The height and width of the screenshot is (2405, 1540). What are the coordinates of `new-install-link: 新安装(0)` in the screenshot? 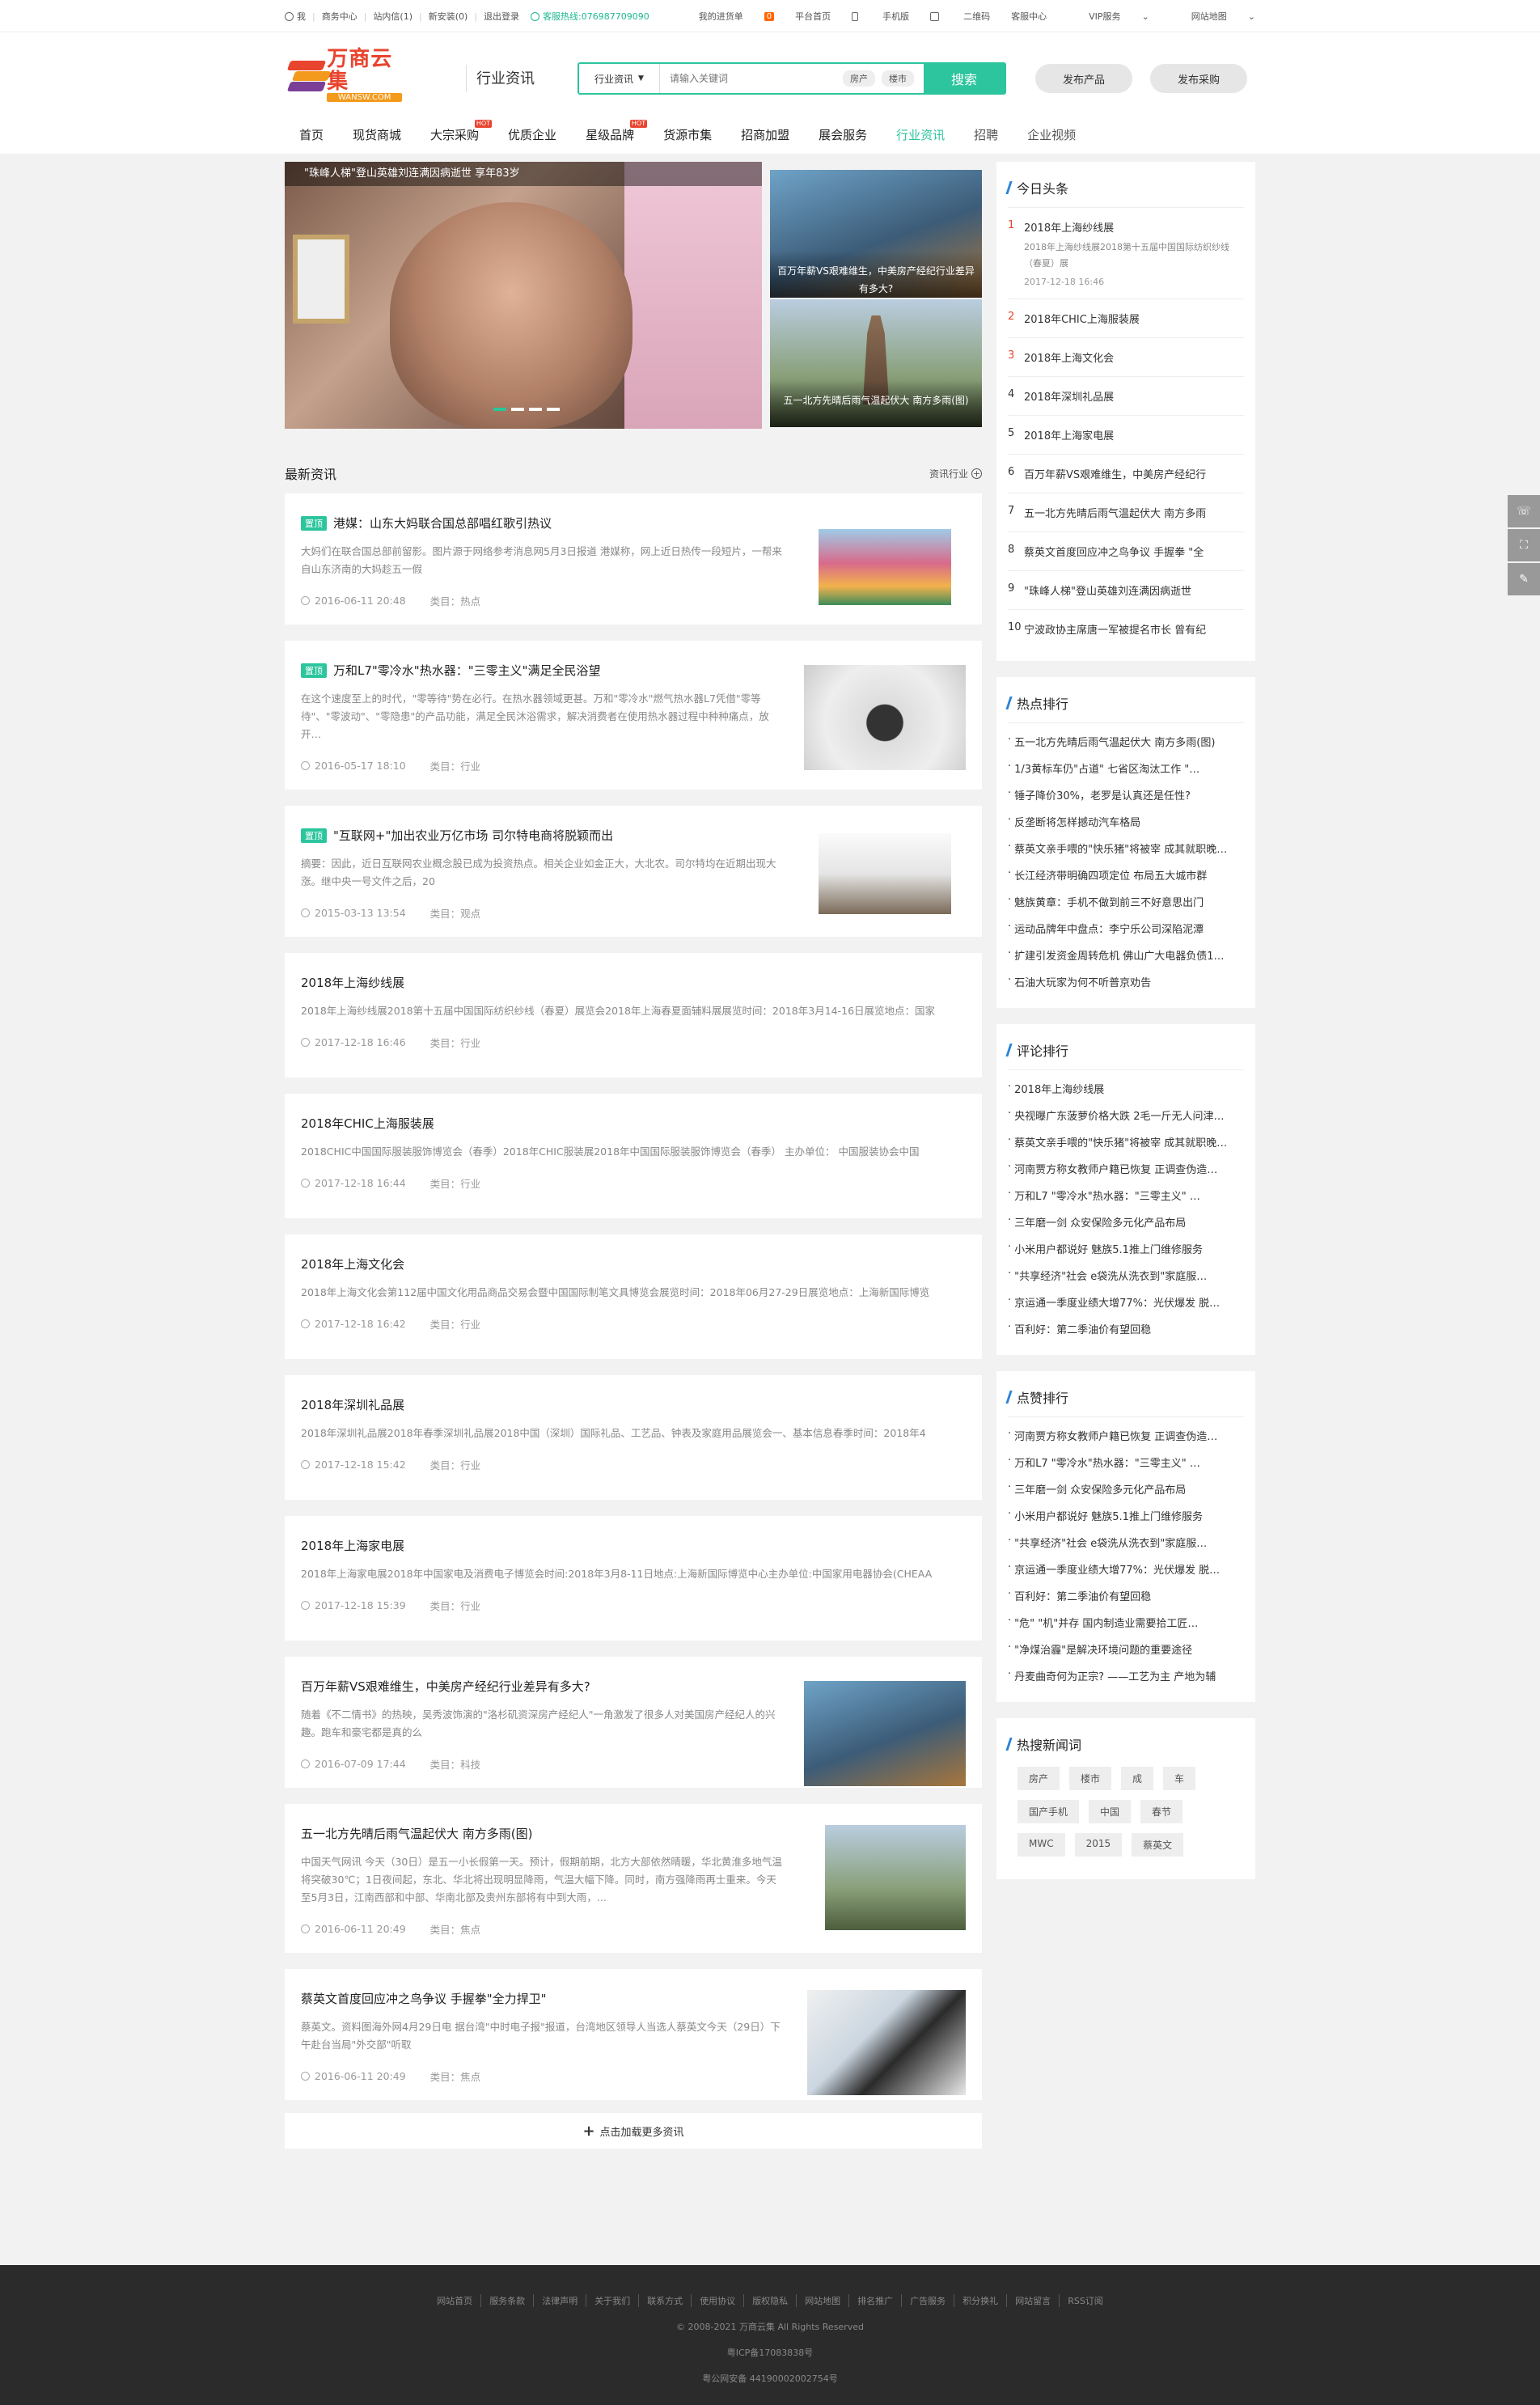 It's located at (448, 16).